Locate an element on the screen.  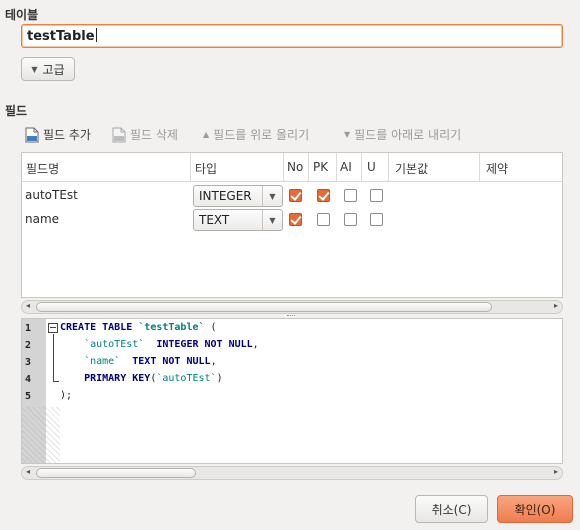
add-field-button: 필드 추가 is located at coordinates (58, 134).